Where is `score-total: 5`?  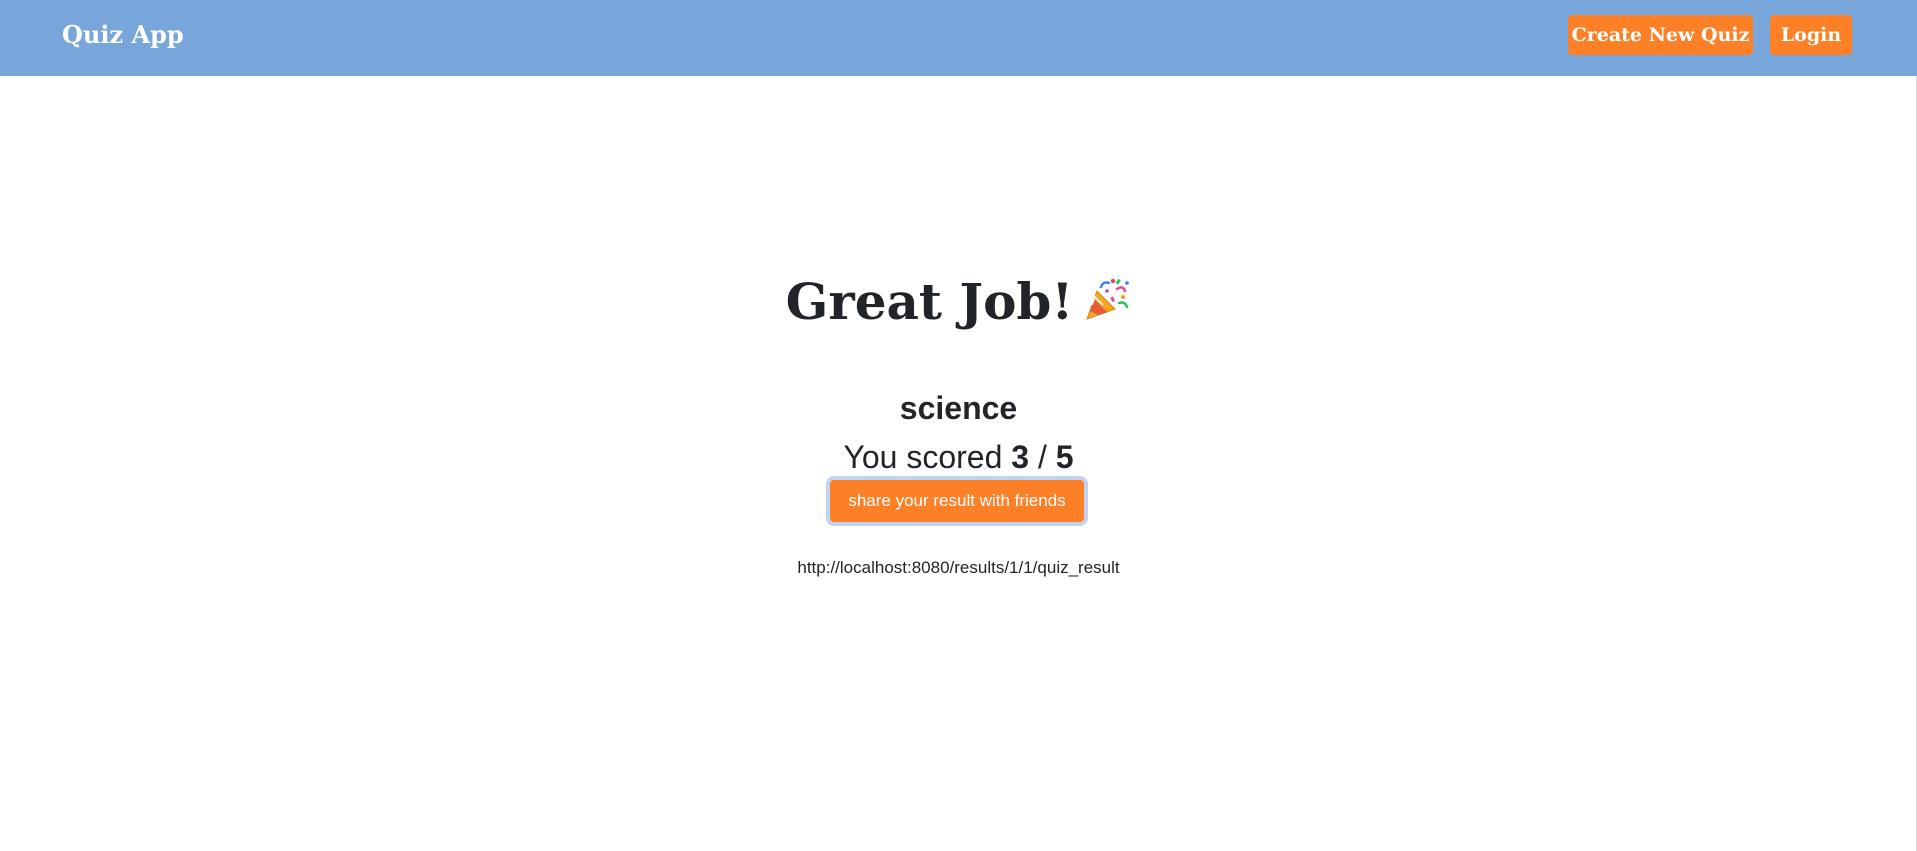 score-total: 5 is located at coordinates (1064, 457).